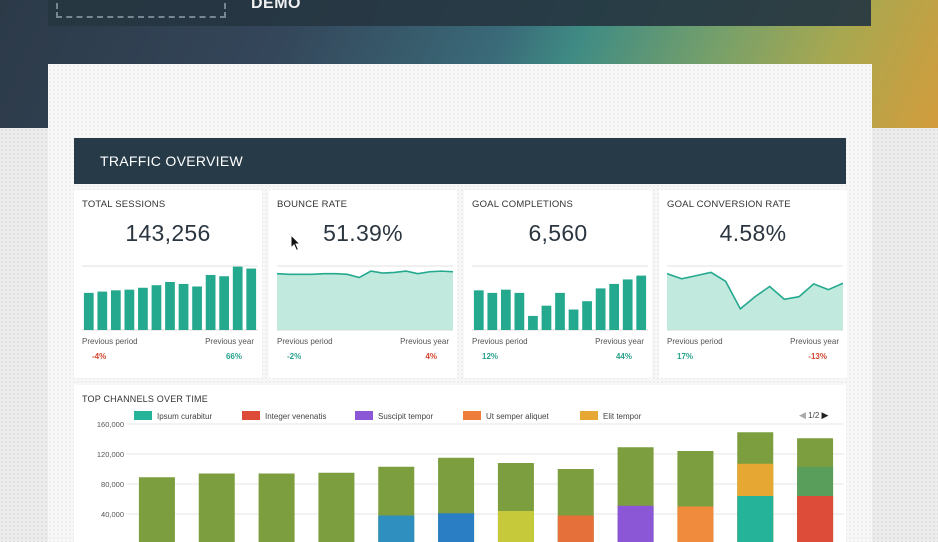 The image size is (938, 542). What do you see at coordinates (171, 161) in the screenshot?
I see `section-title: TRAFFIC OVERVIEW` at bounding box center [171, 161].